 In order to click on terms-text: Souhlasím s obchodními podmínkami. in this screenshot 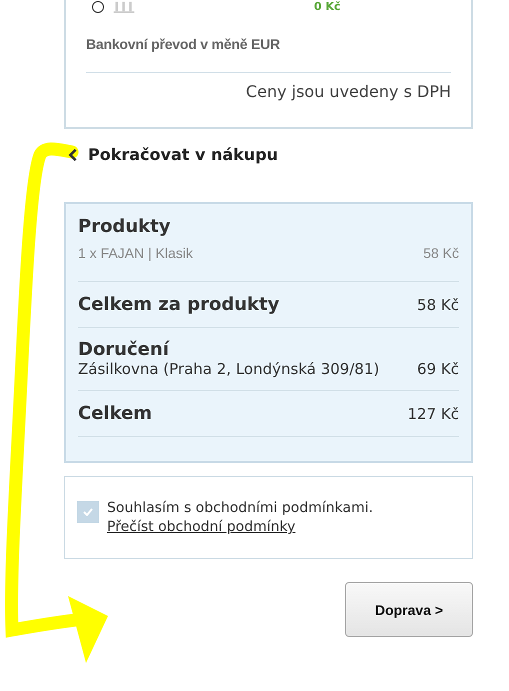, I will do `click(240, 508)`.